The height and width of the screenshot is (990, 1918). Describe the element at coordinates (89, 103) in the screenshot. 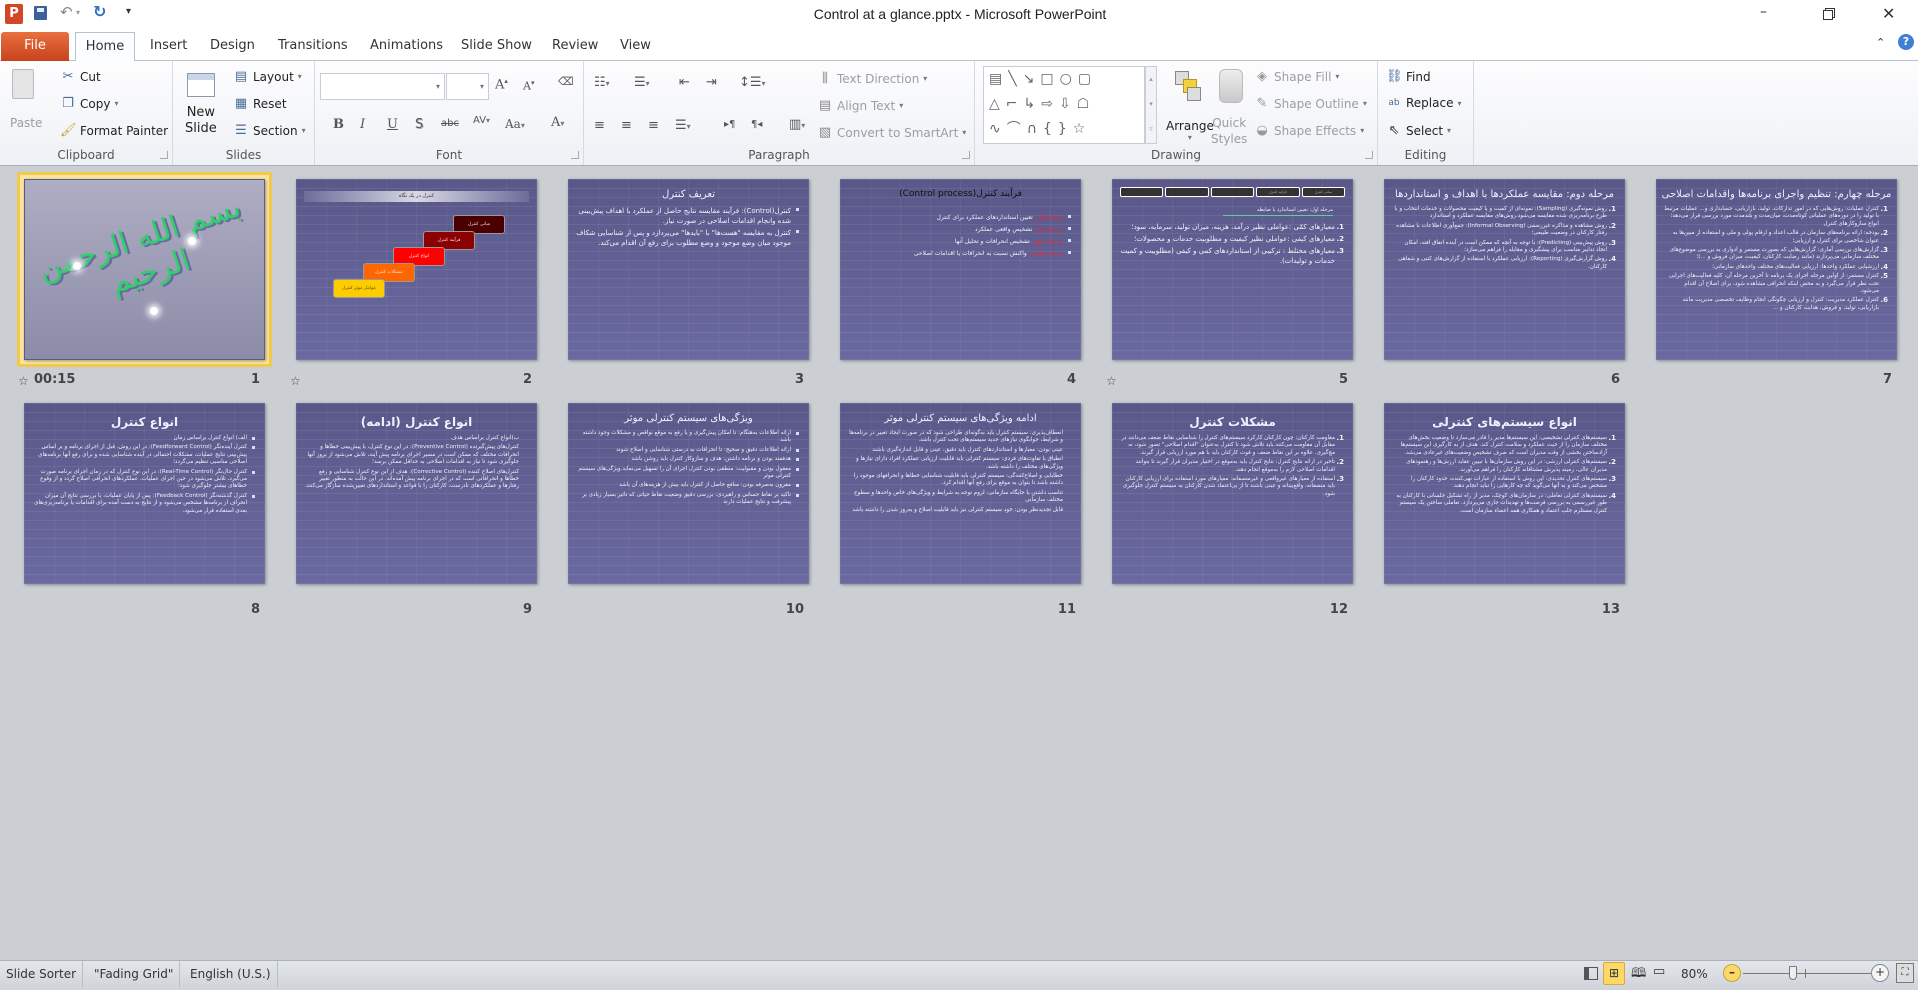

I see `copy-button: ❐ Copy ▾` at that location.